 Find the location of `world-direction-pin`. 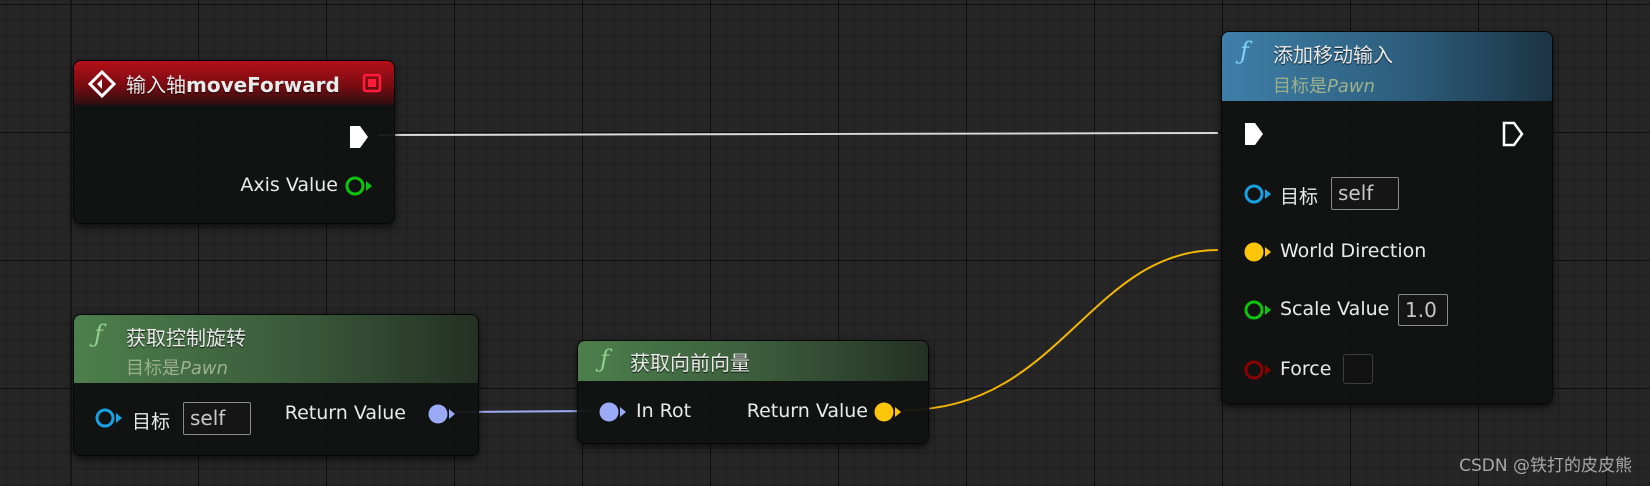

world-direction-pin is located at coordinates (1258, 252).